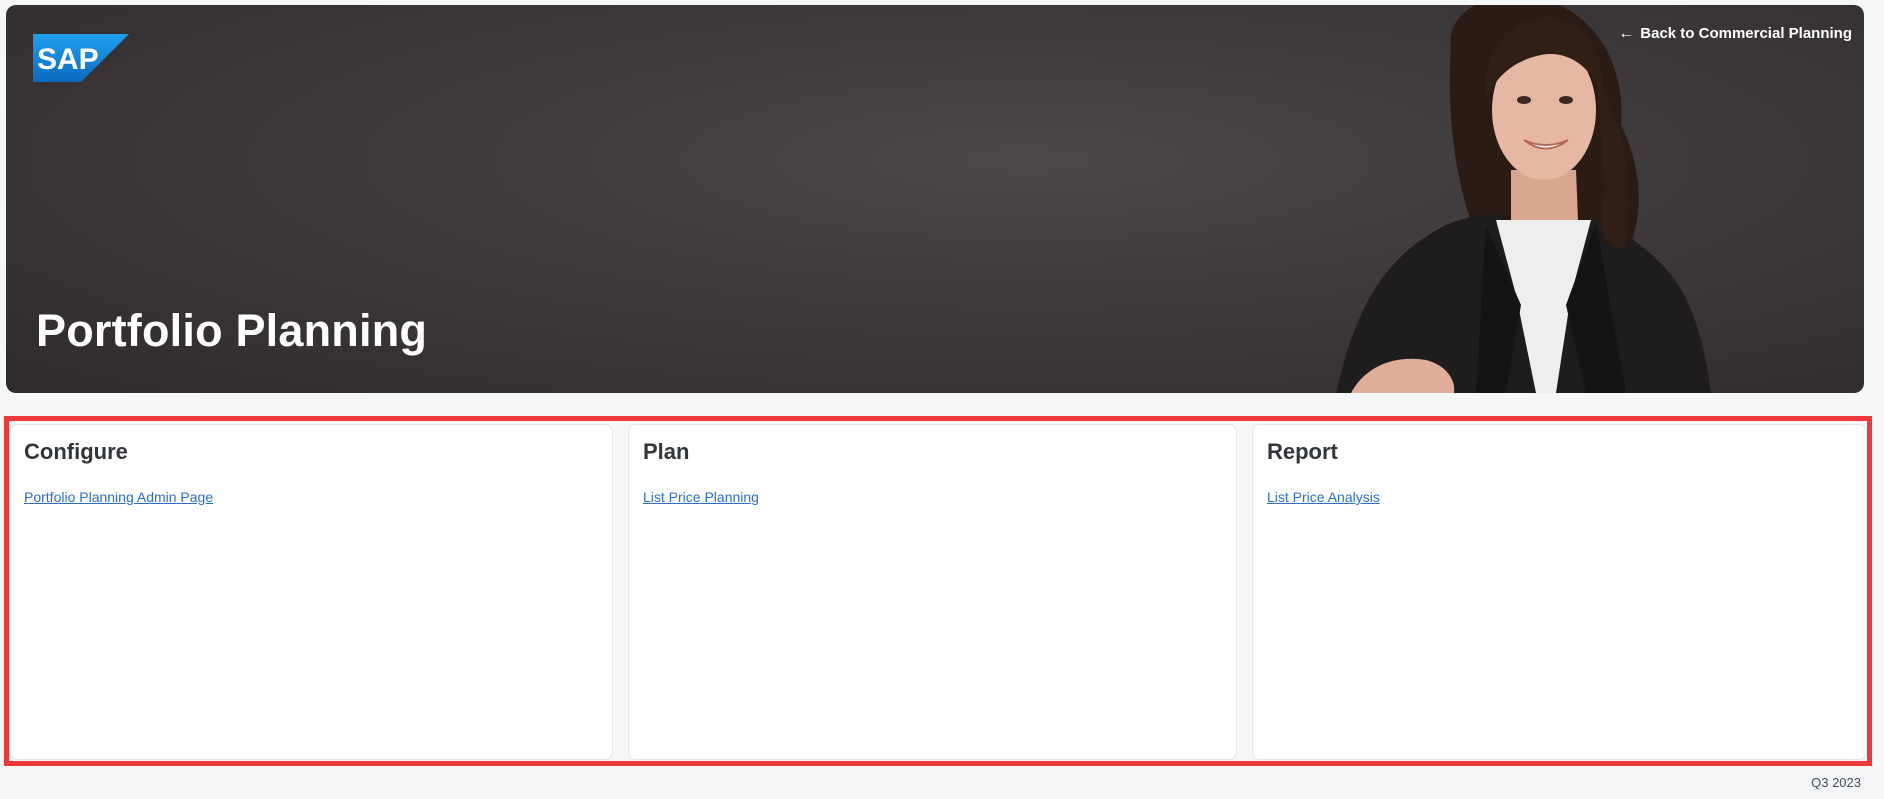 Image resolution: width=1884 pixels, height=799 pixels. I want to click on back-link-label: Back to Commercial Planning, so click(1746, 33).